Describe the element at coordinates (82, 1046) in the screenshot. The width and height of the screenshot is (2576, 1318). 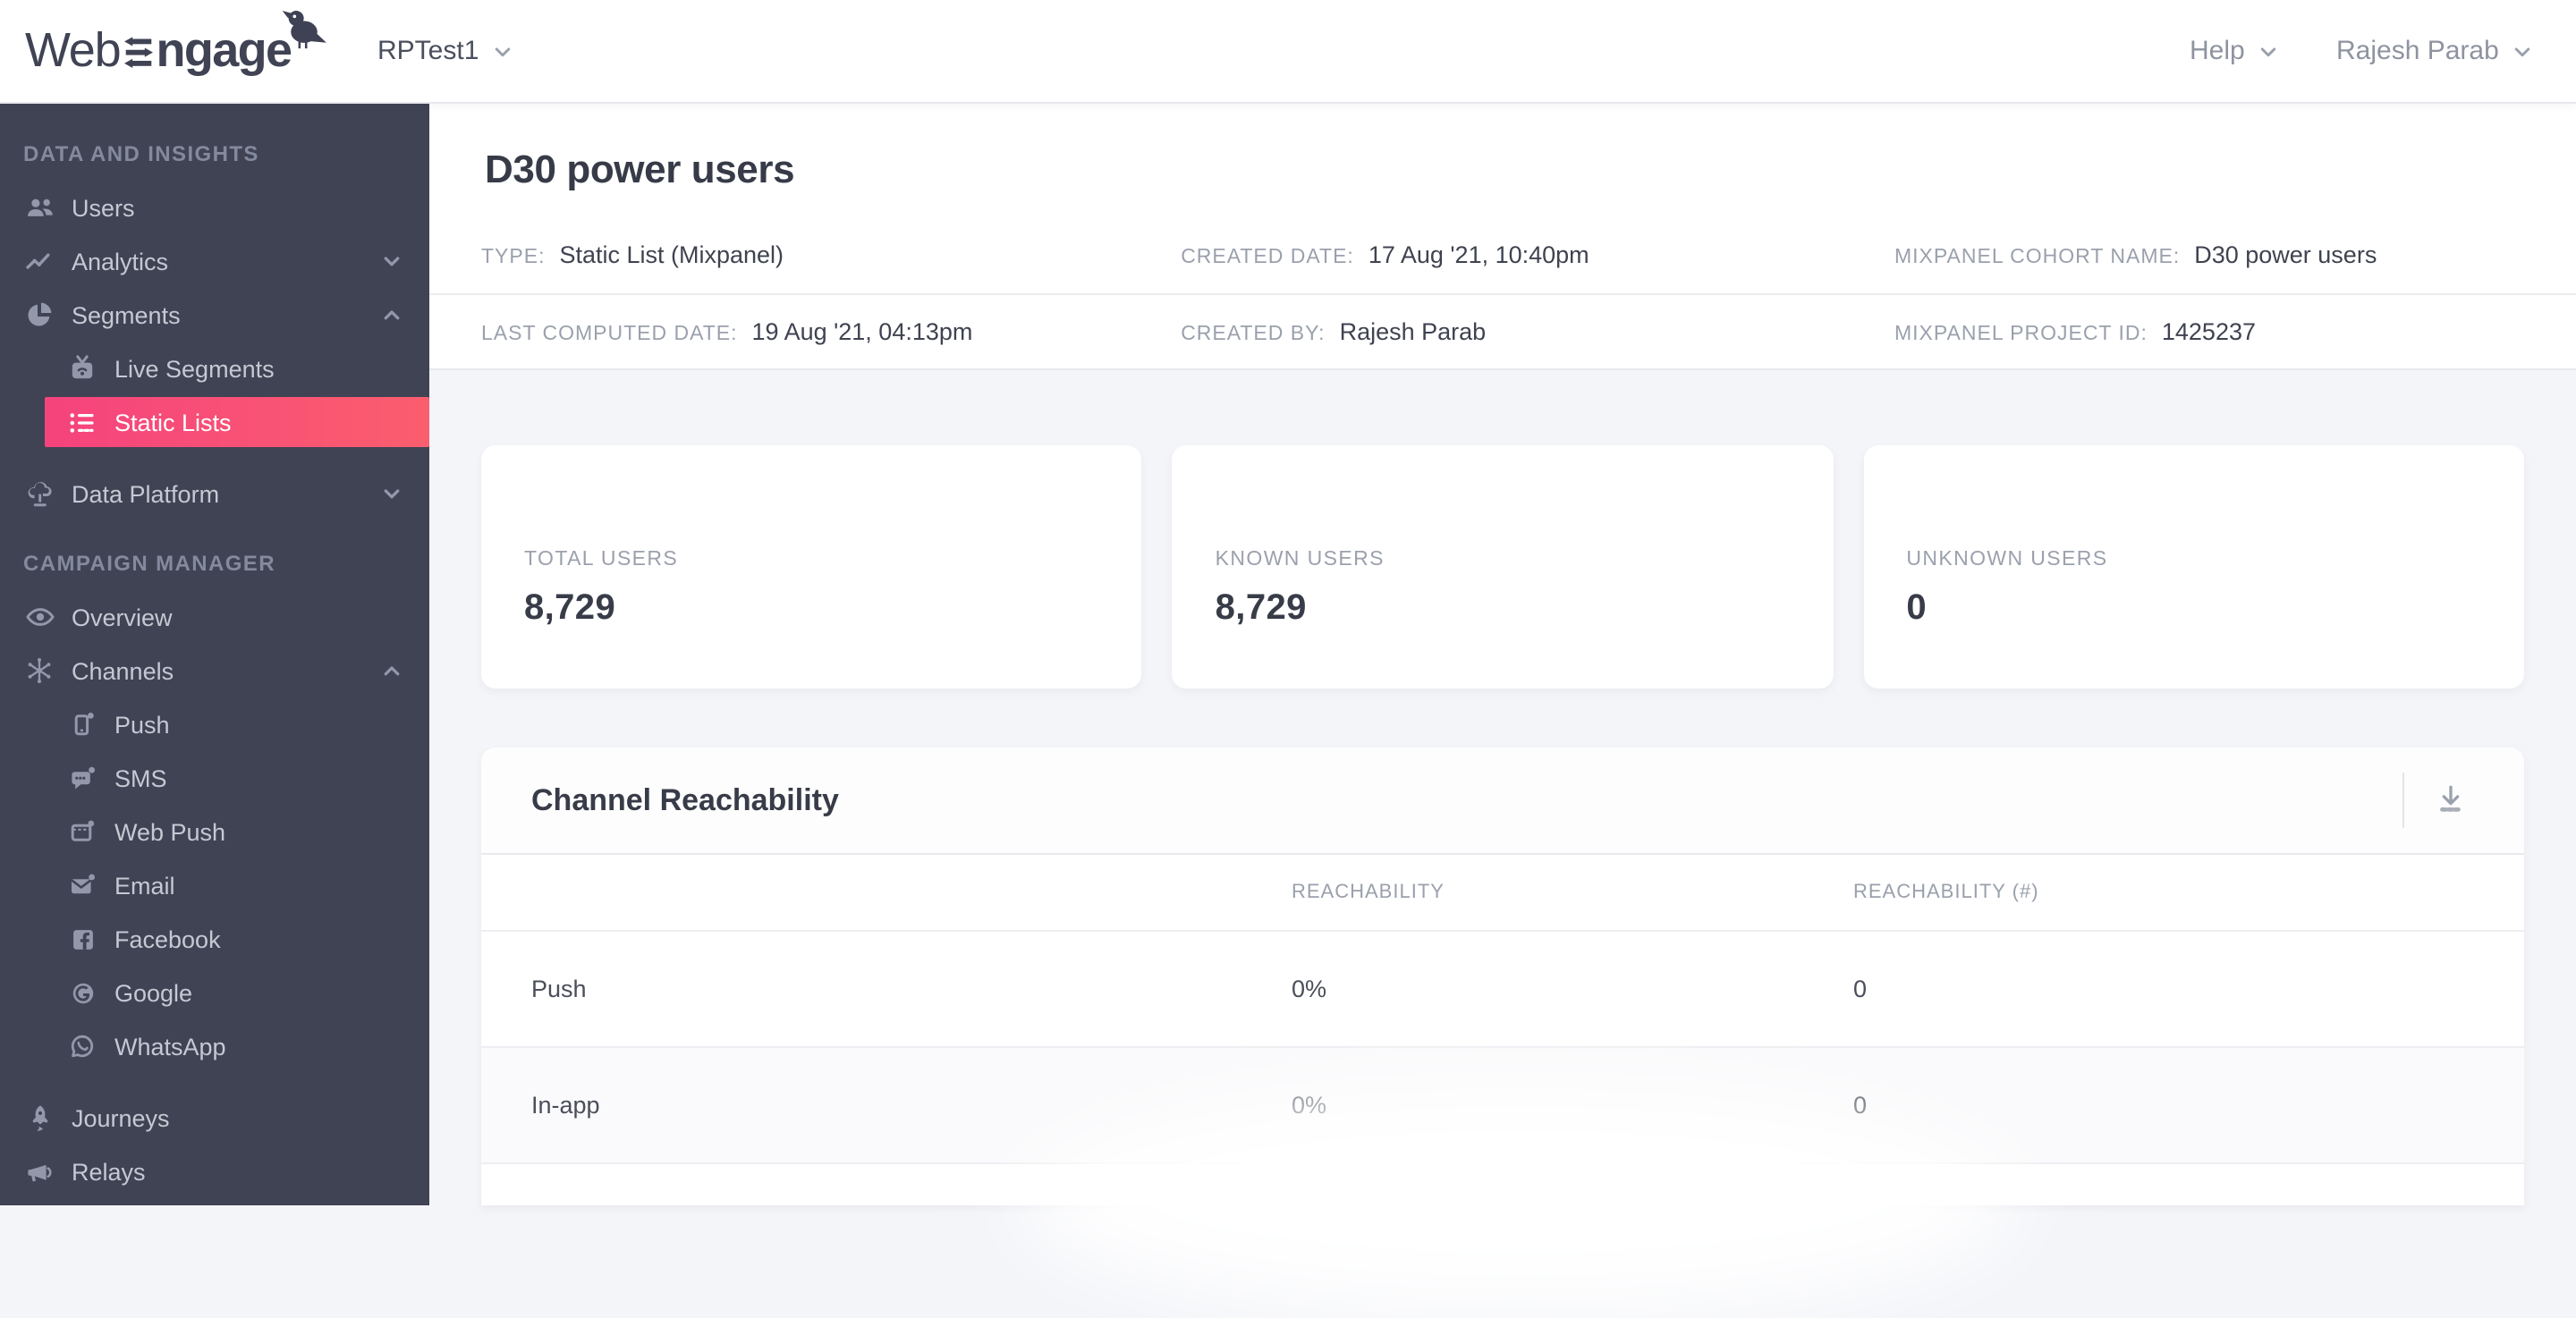
I see `whatsapp-icon` at that location.